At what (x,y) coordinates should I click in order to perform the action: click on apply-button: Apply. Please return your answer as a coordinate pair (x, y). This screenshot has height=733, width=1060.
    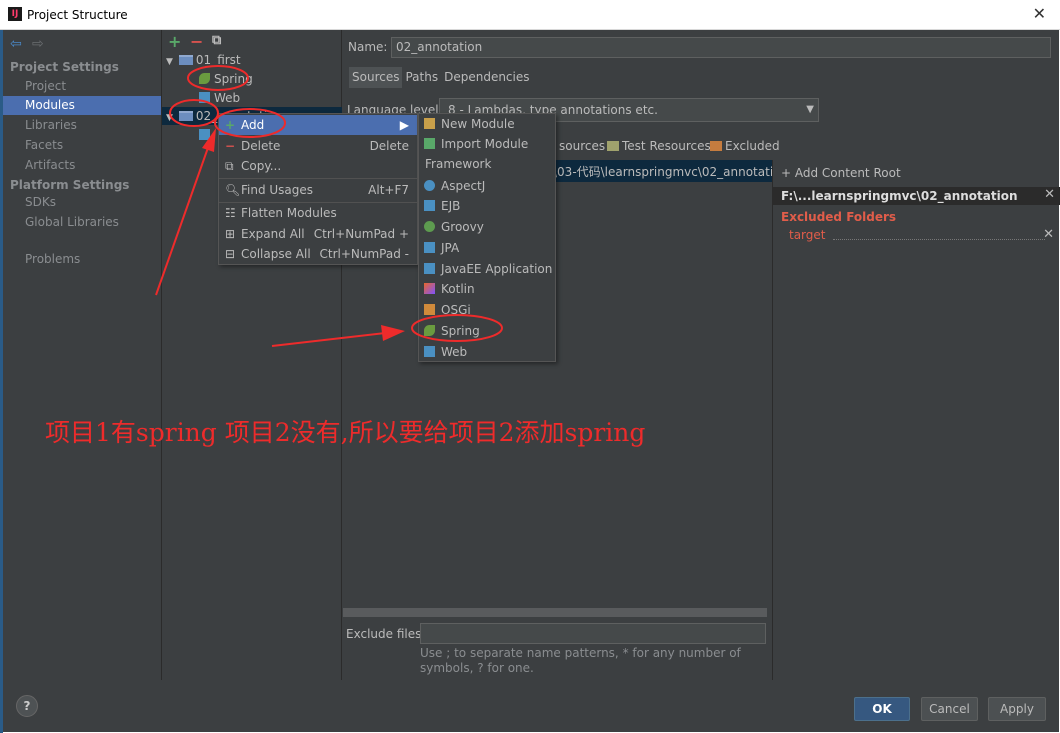
    Looking at the image, I should click on (1017, 709).